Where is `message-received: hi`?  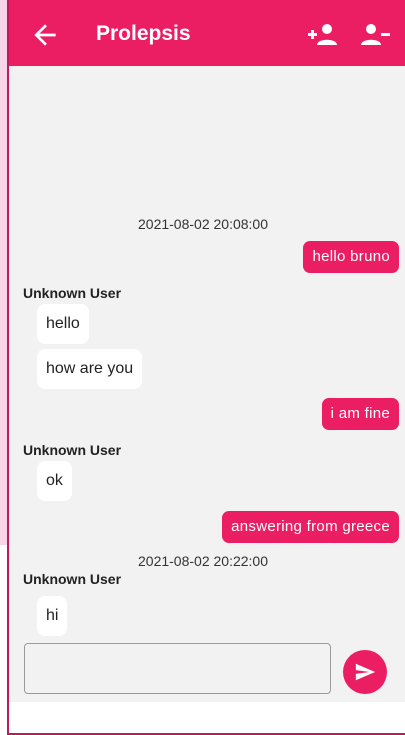 message-received: hi is located at coordinates (52, 616).